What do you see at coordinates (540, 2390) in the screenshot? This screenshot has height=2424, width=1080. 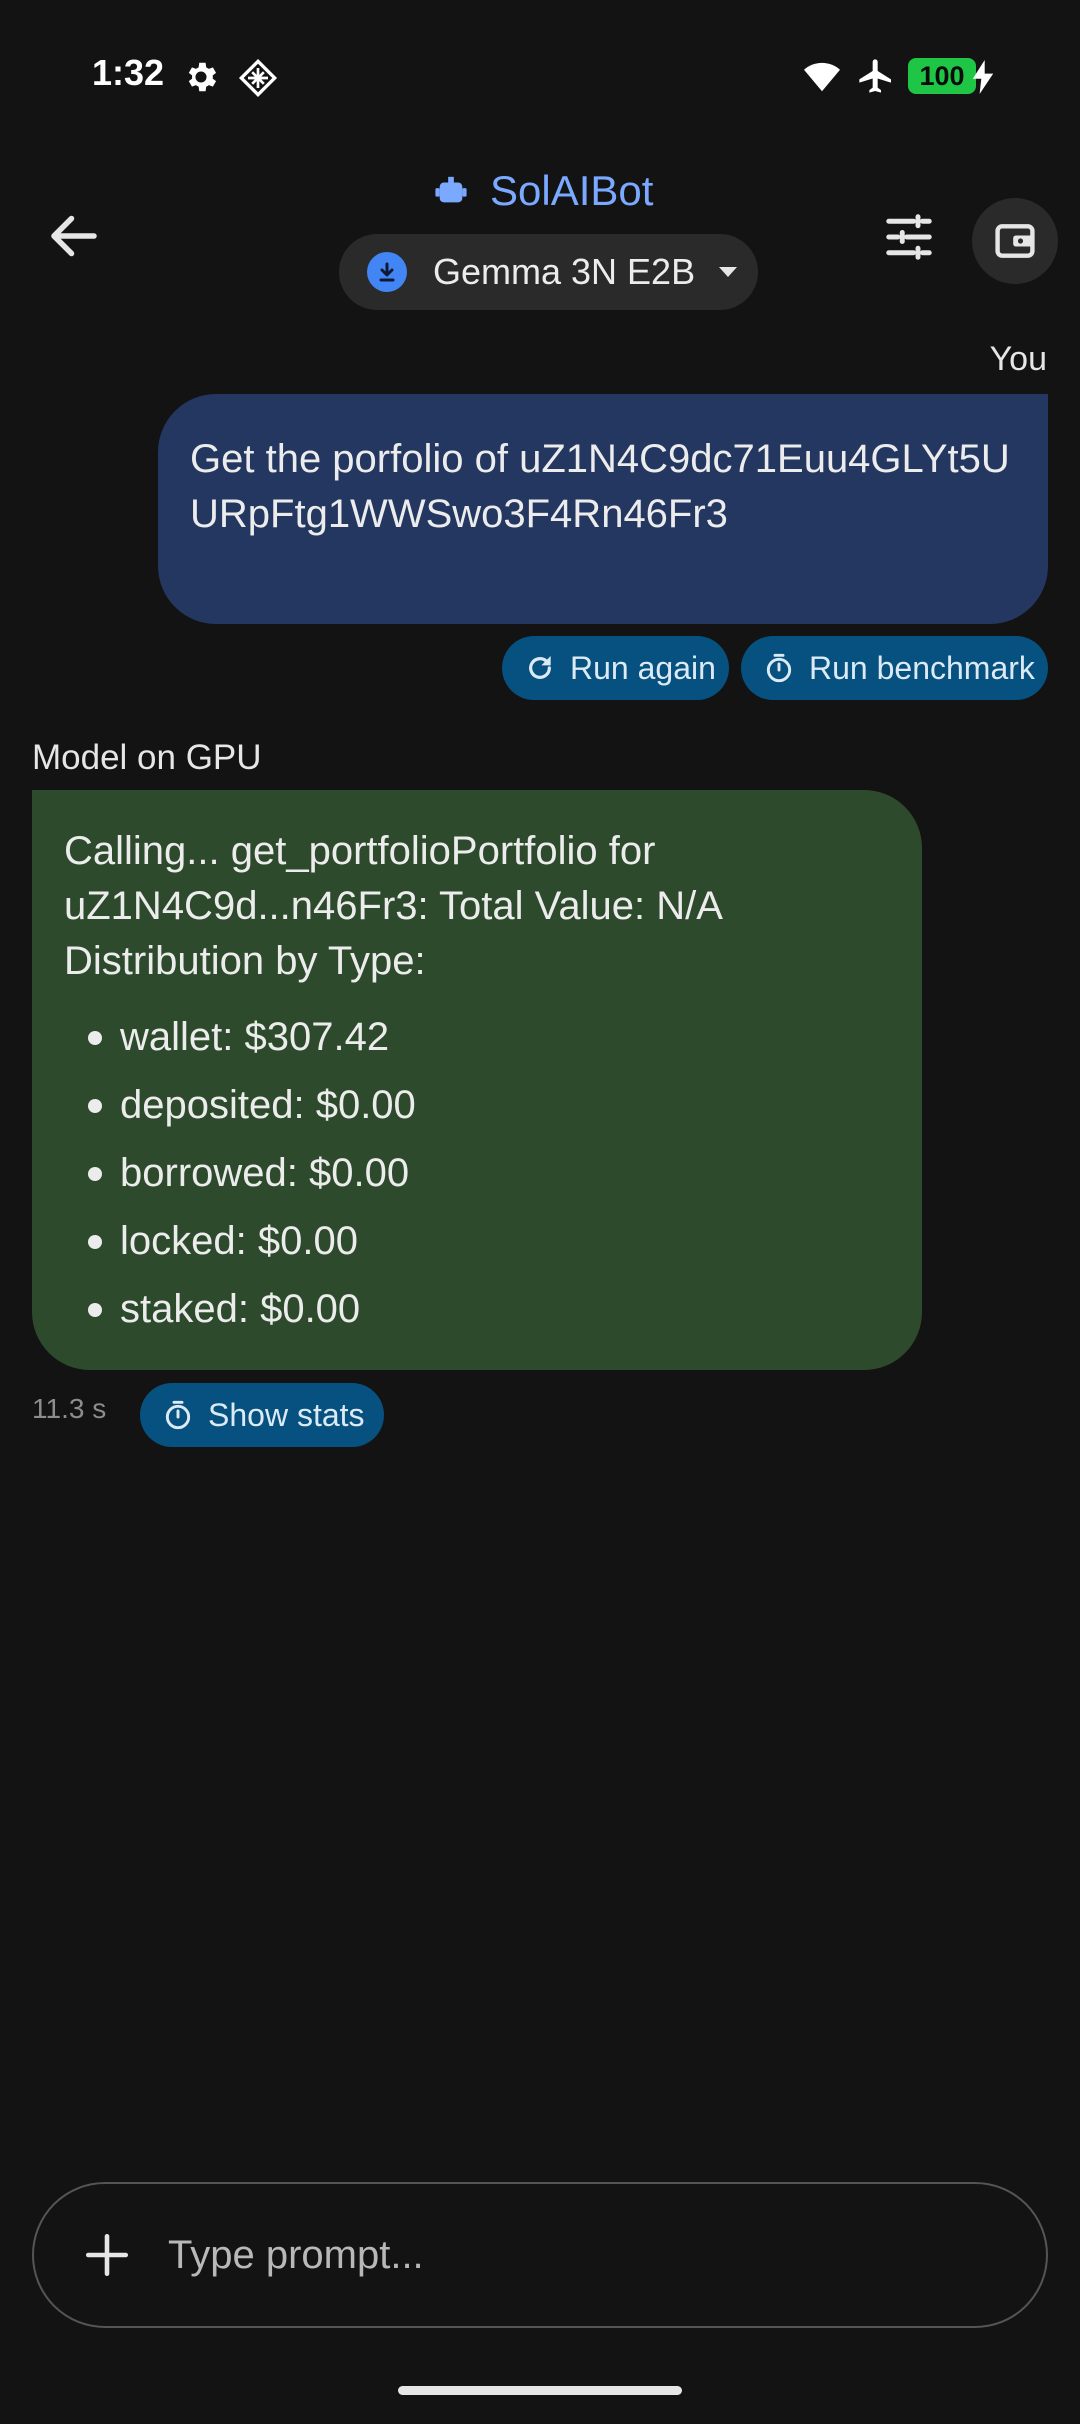 I see `home-indicator` at bounding box center [540, 2390].